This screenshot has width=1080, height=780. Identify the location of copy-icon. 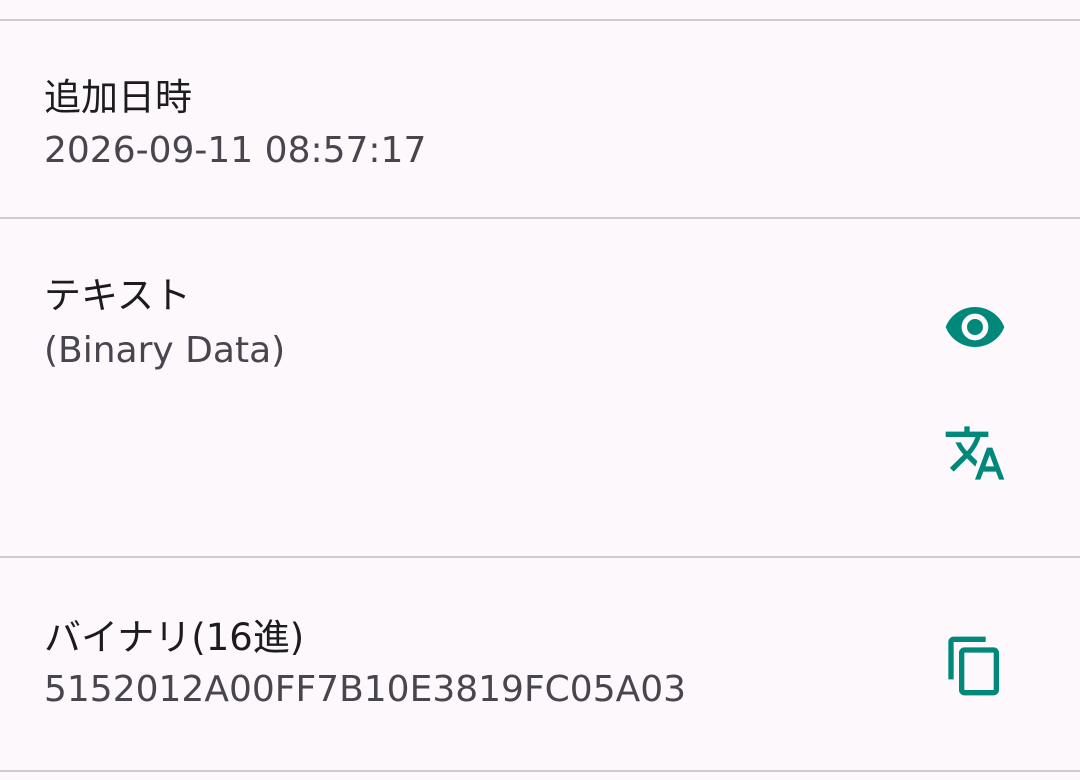
(973, 666).